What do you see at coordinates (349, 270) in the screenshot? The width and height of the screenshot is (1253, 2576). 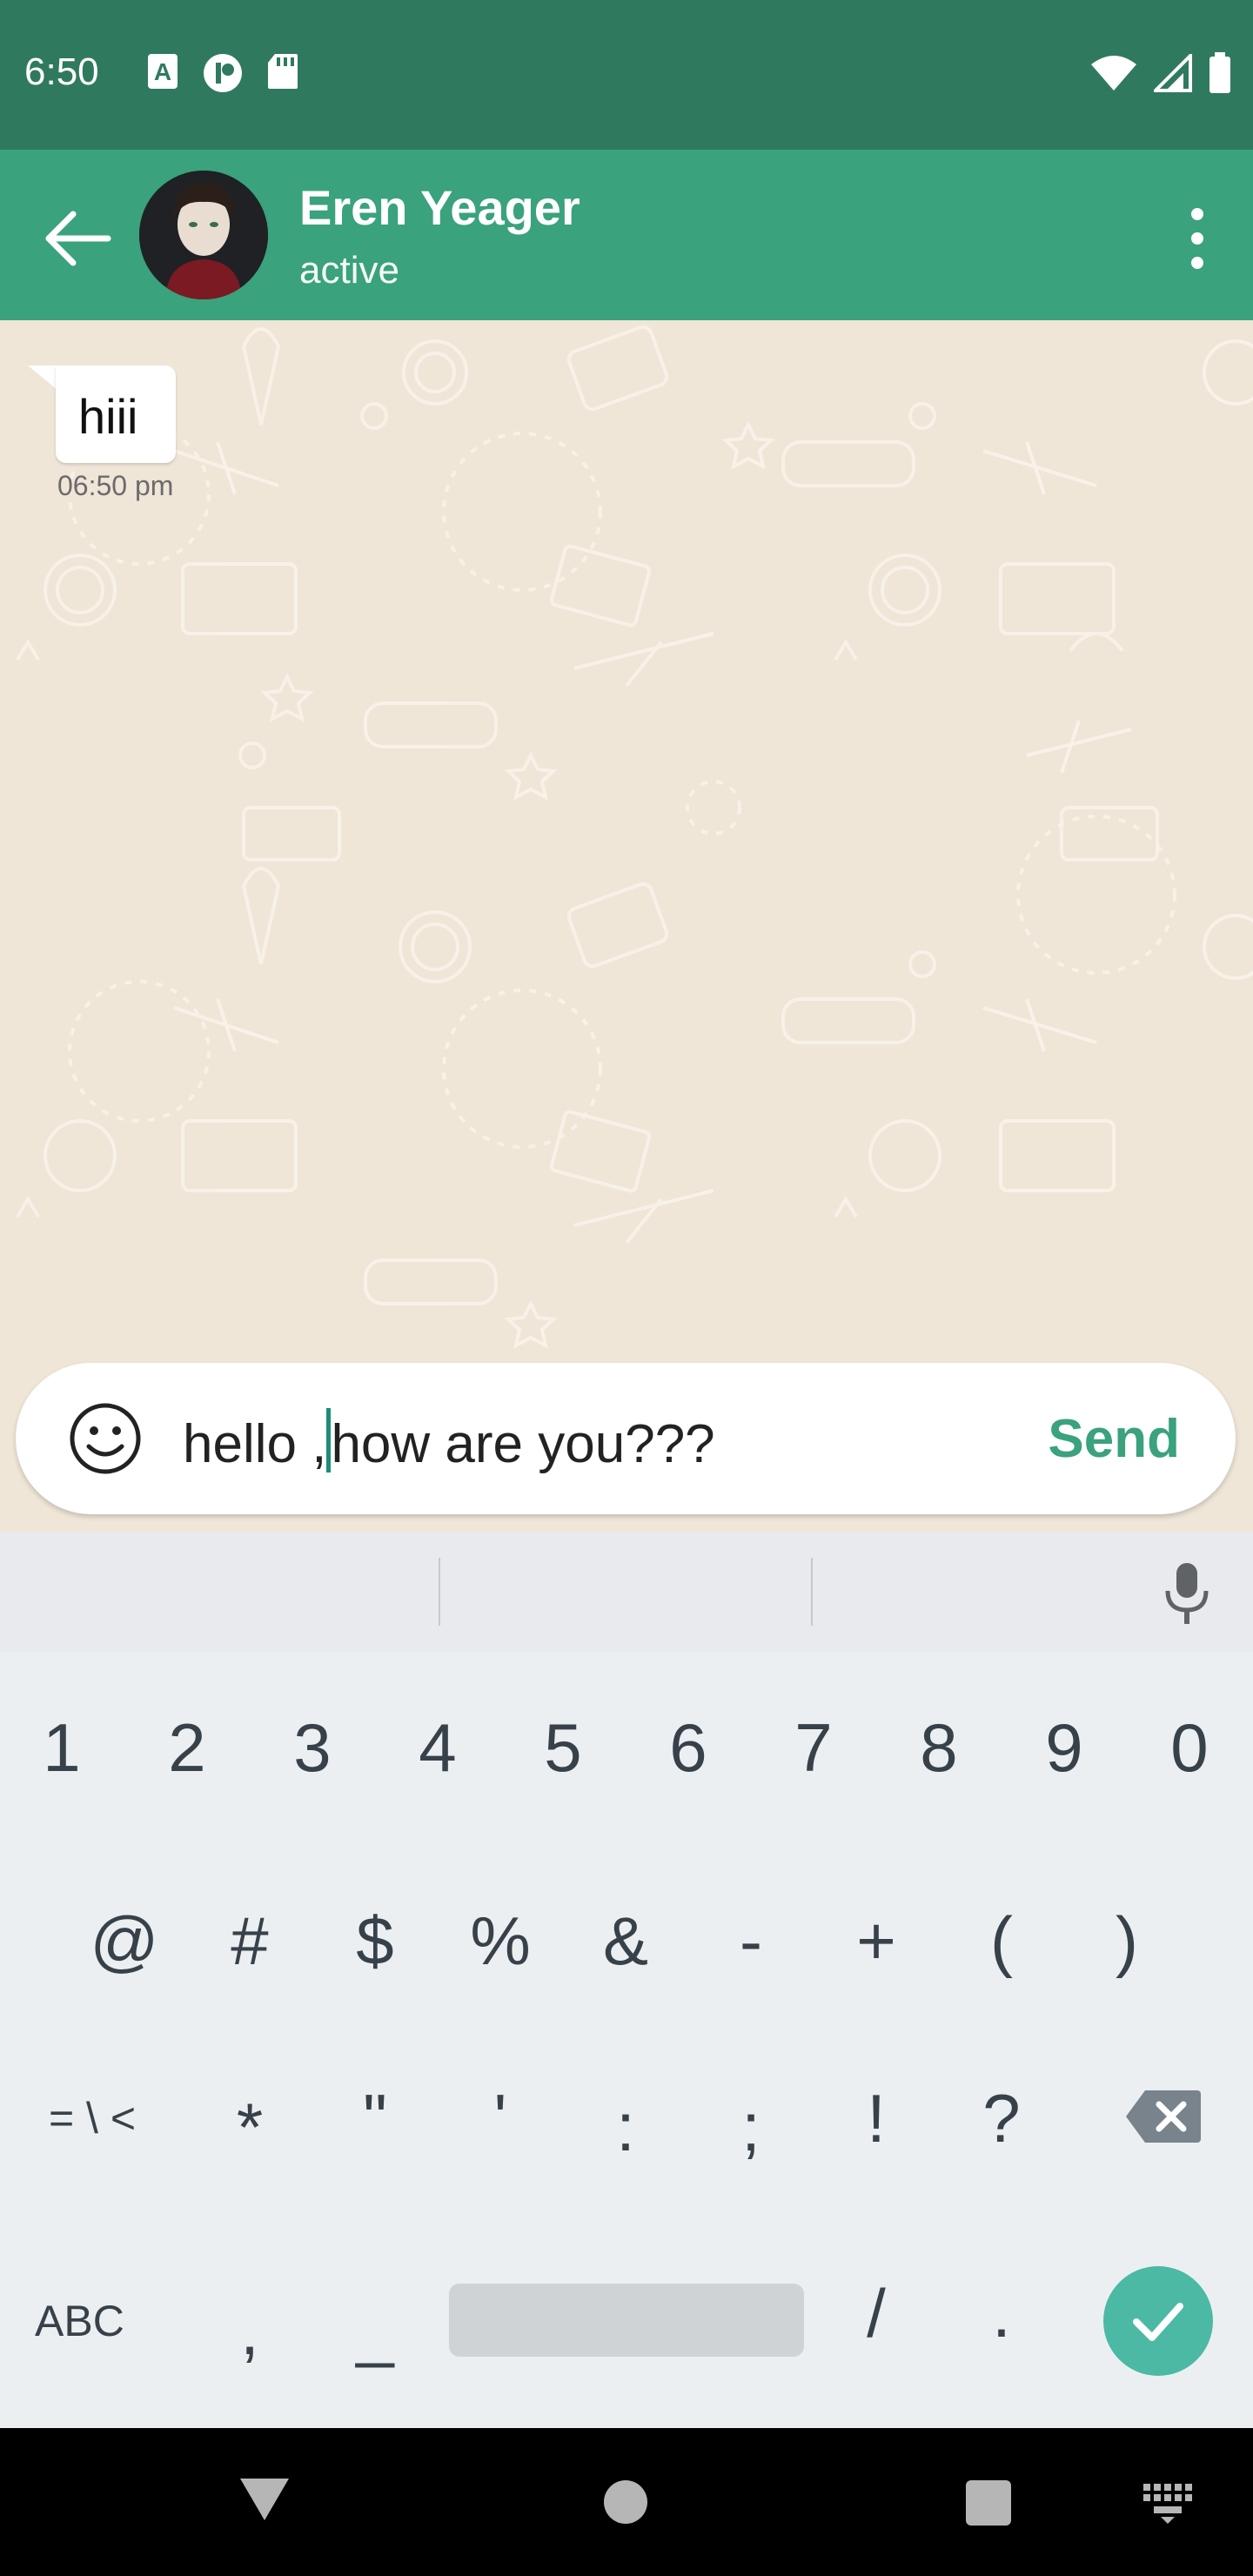 I see `contact-status: active` at bounding box center [349, 270].